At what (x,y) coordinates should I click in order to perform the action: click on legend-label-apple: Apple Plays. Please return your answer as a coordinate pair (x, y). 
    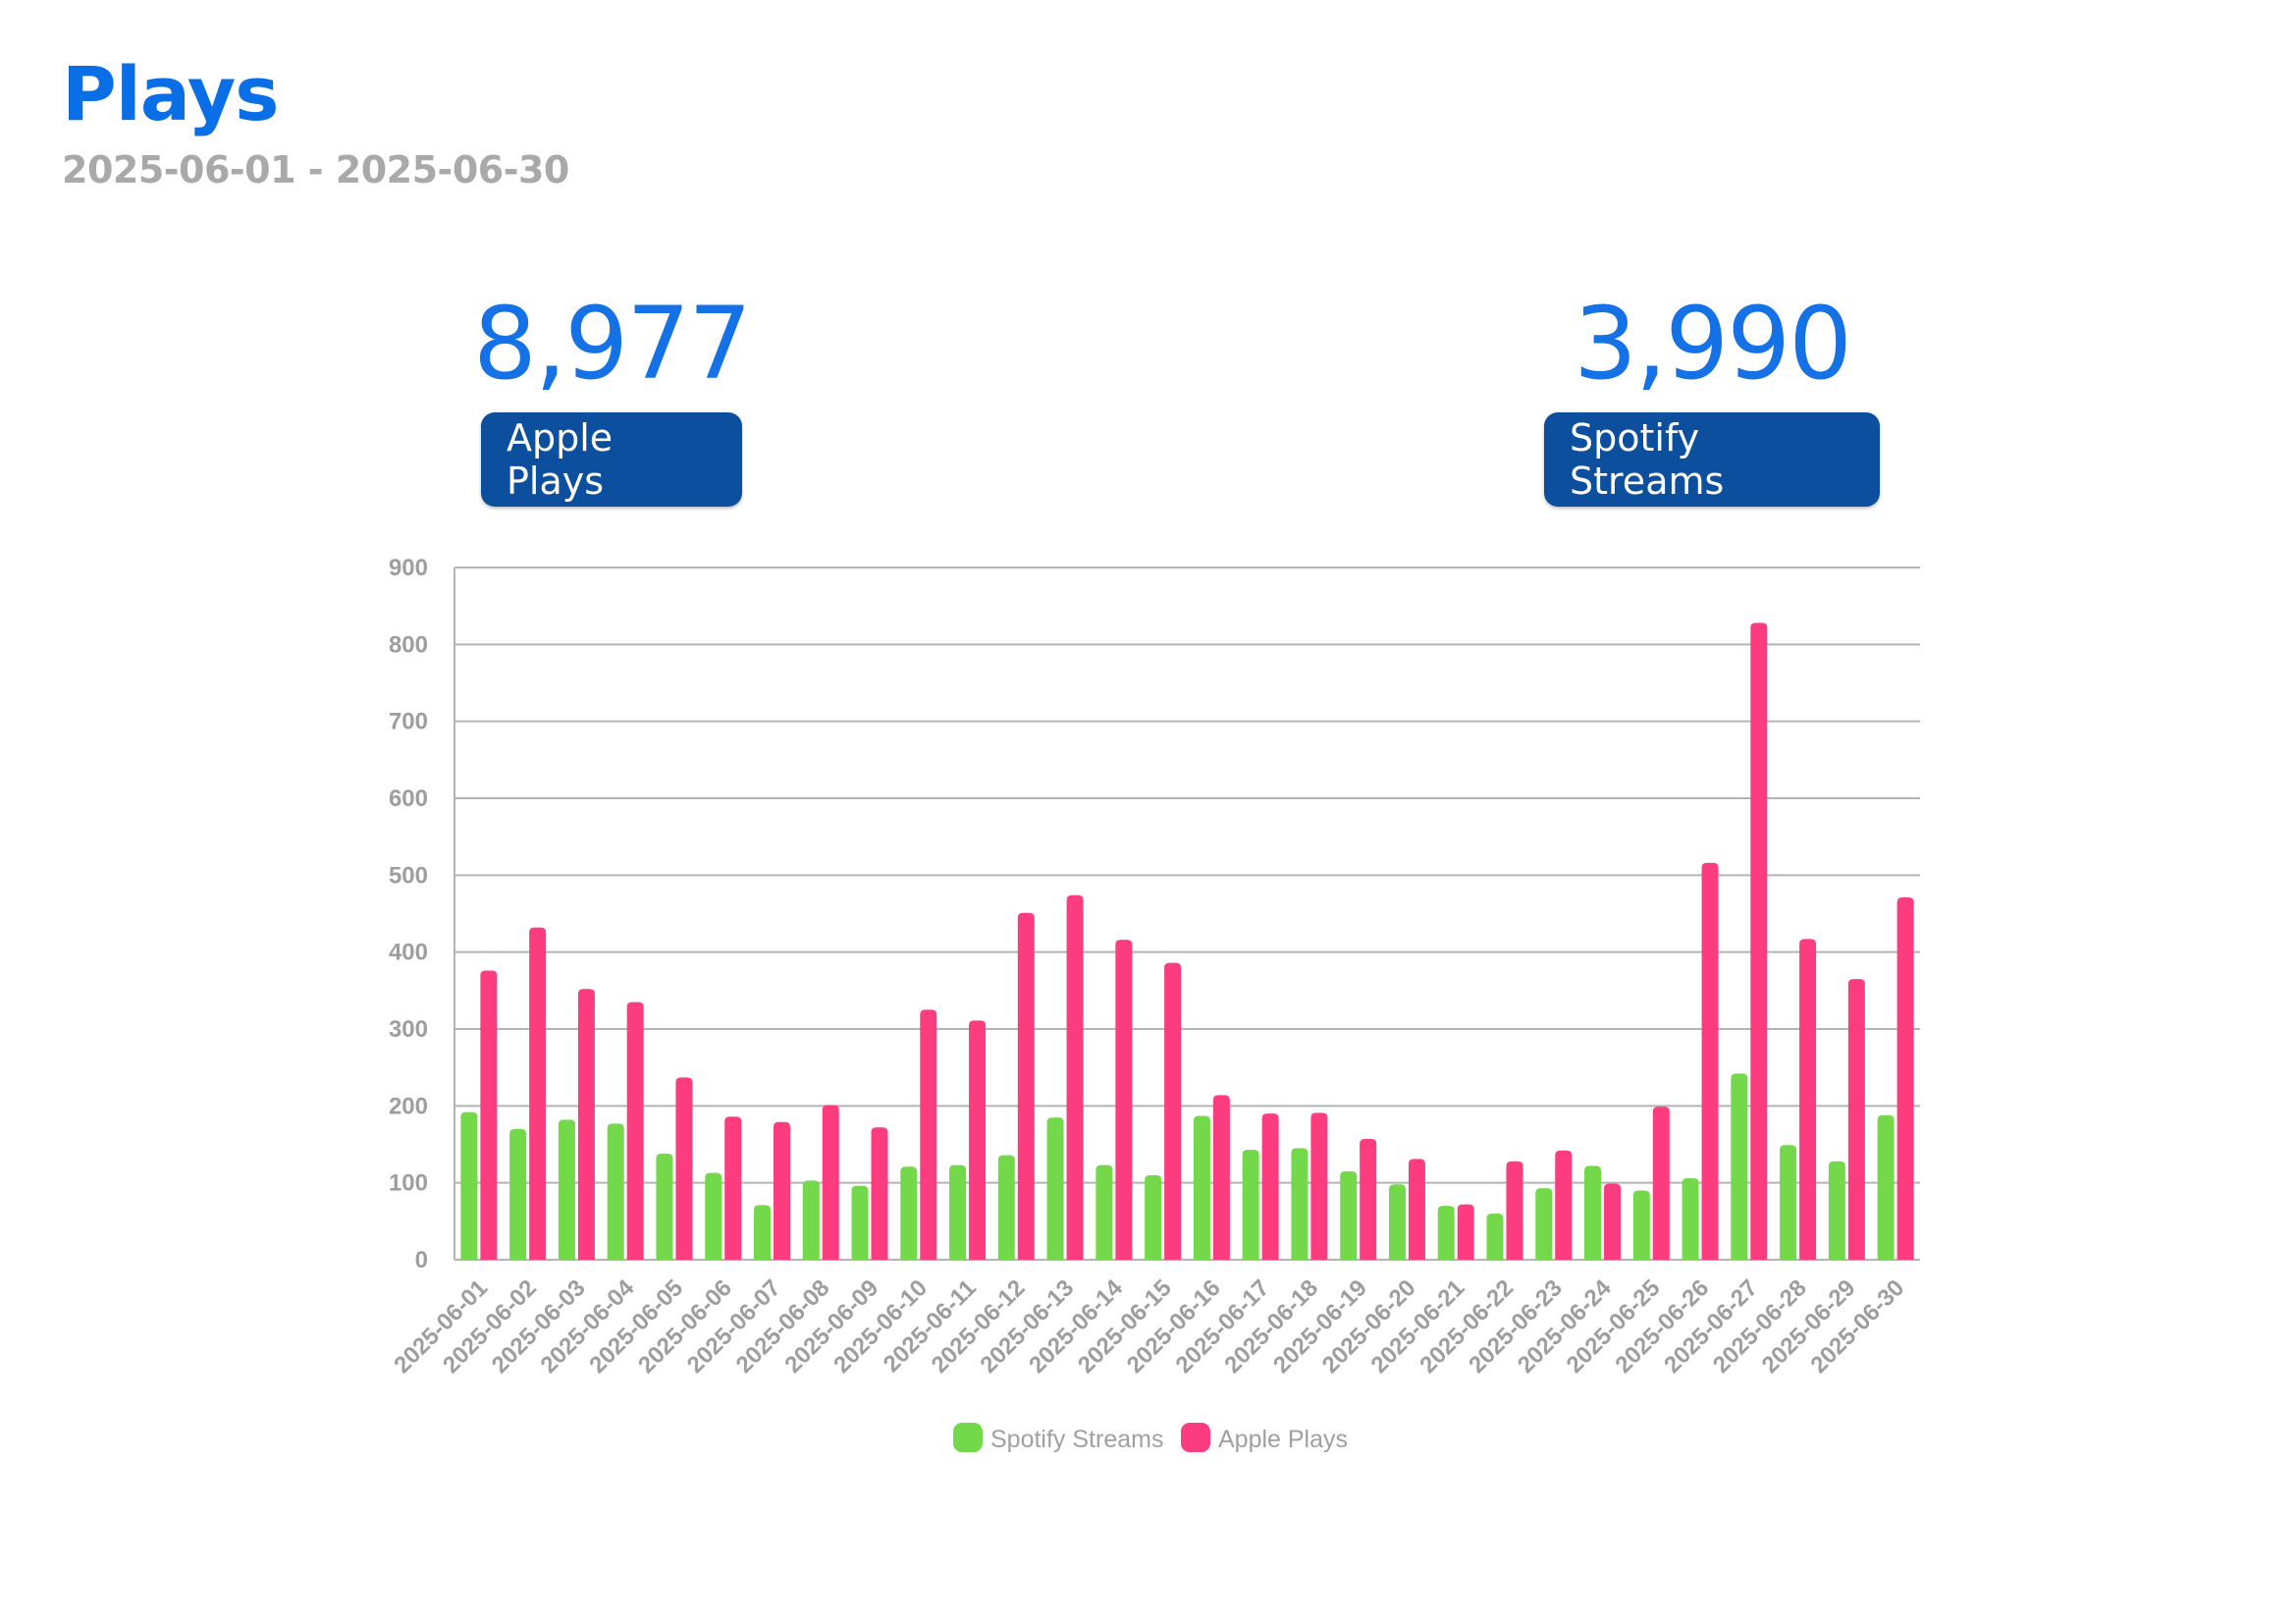
    Looking at the image, I should click on (1283, 1439).